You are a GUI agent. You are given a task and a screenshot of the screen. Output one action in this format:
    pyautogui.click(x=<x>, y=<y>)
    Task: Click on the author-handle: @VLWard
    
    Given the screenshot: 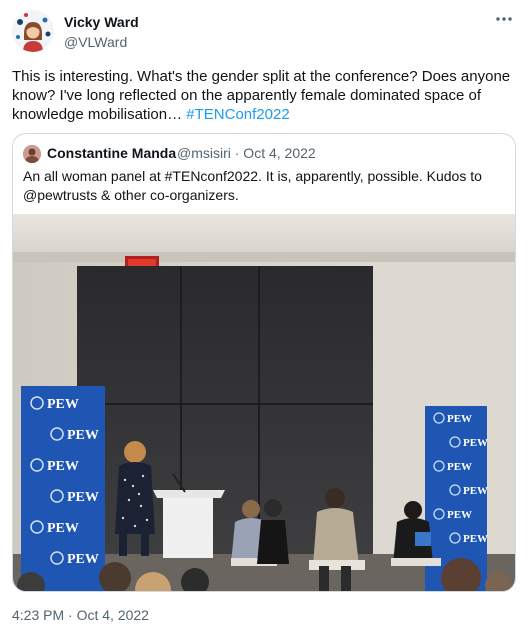 What is the action you would take?
    pyautogui.click(x=95, y=42)
    